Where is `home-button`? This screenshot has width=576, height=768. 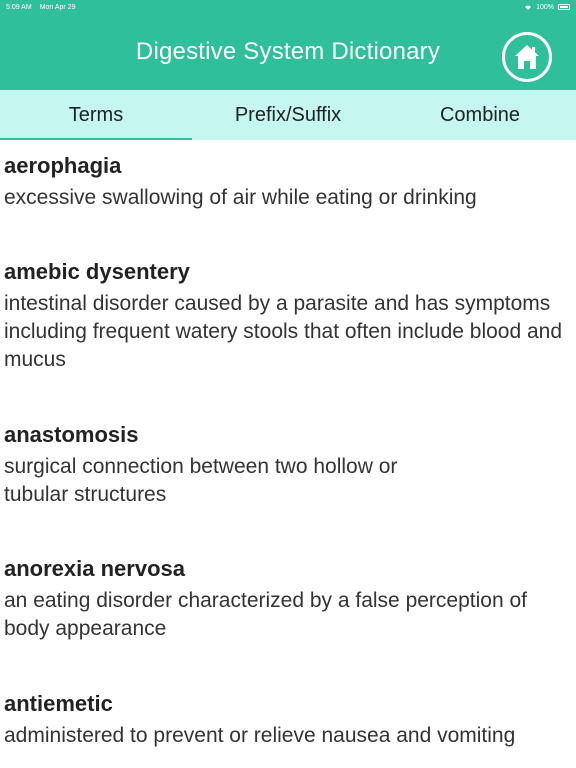
home-button is located at coordinates (527, 57).